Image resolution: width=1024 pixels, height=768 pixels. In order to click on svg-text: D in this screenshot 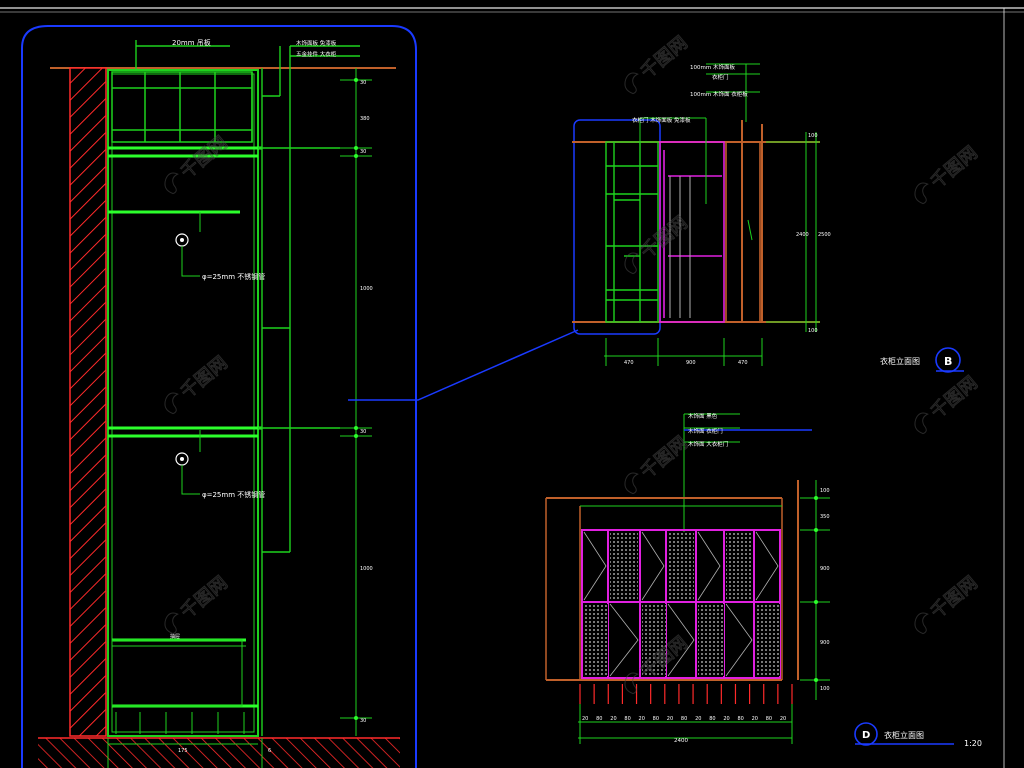, I will do `click(866, 735)`.